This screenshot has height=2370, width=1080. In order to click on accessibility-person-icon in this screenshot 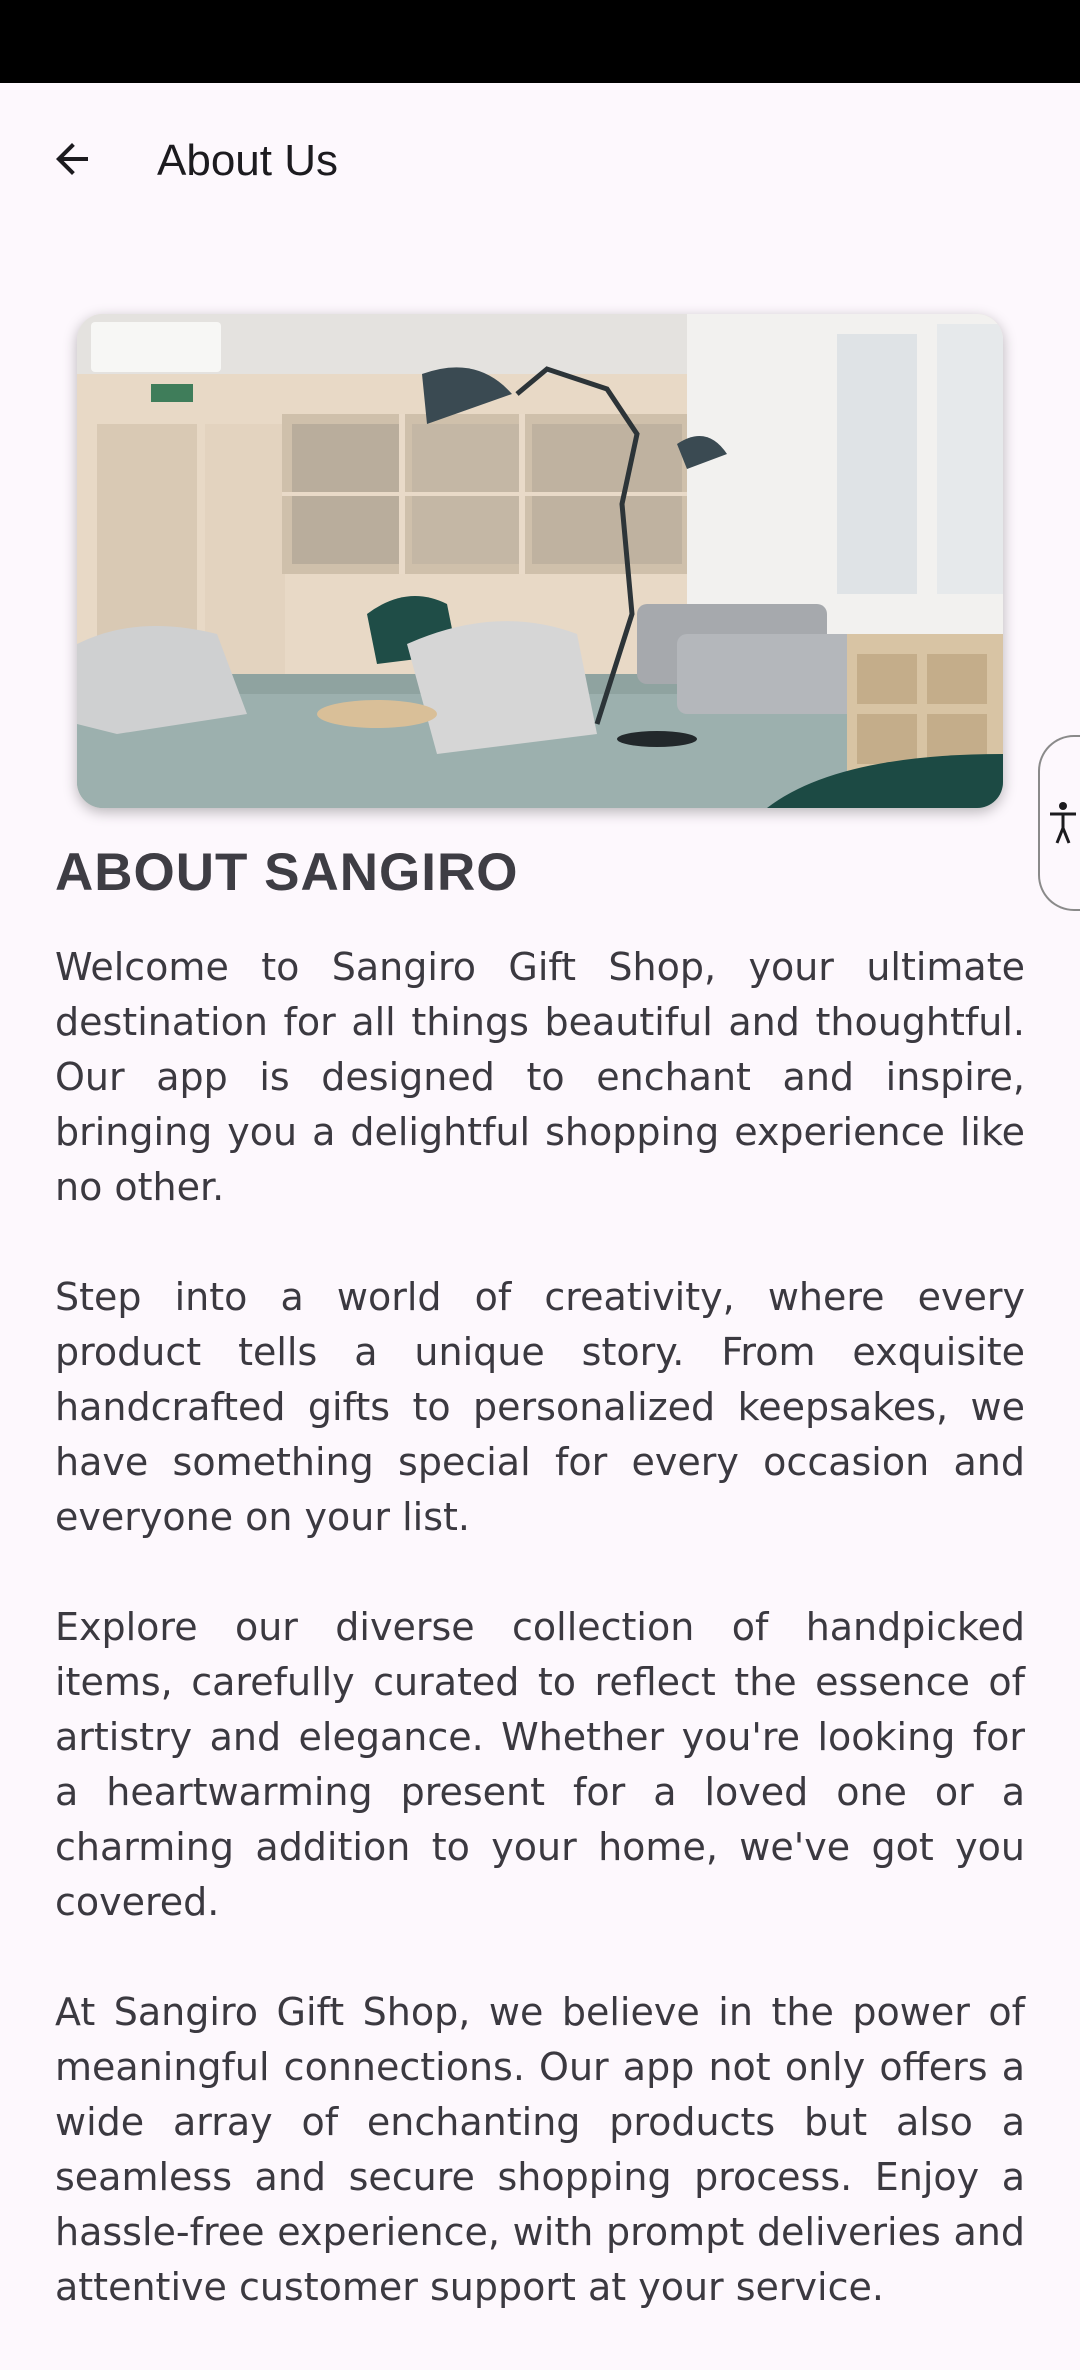, I will do `click(1063, 823)`.